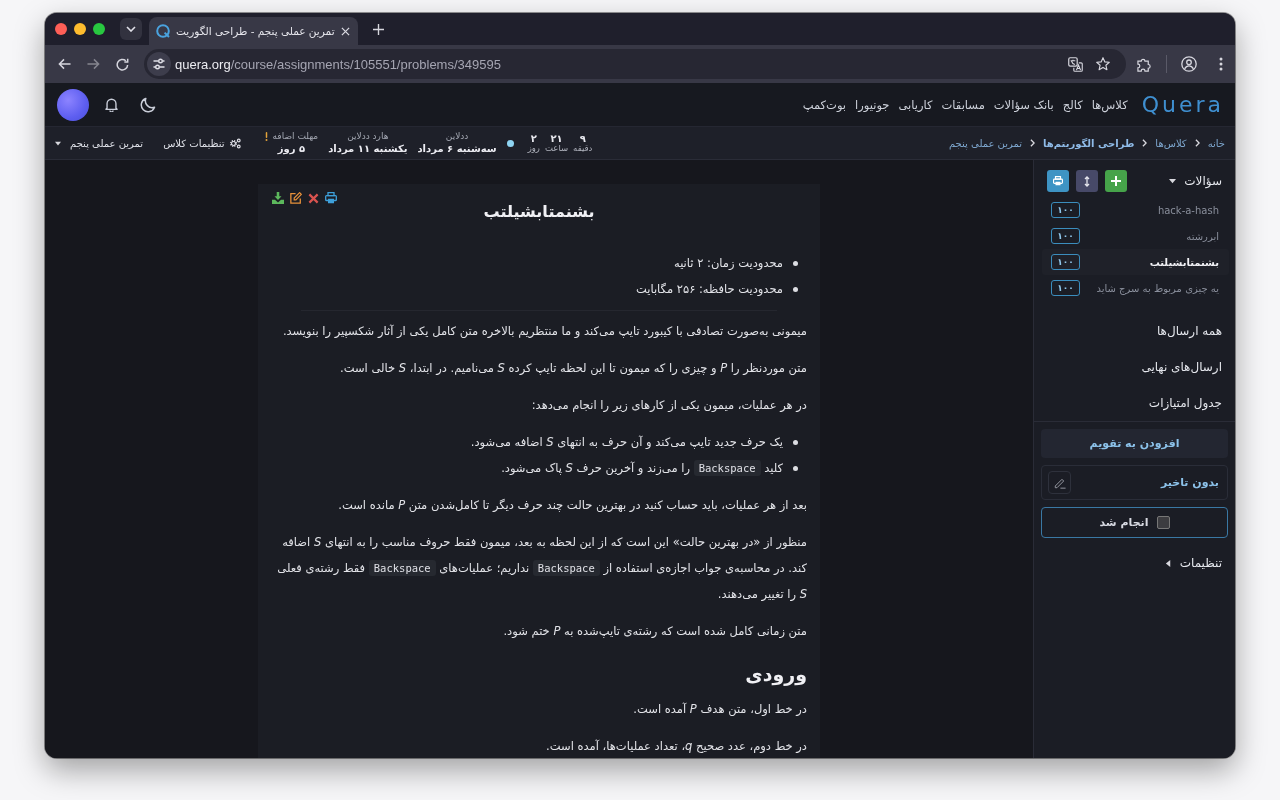  Describe the element at coordinates (296, 198) in the screenshot. I see `pencil-square-icon` at that location.